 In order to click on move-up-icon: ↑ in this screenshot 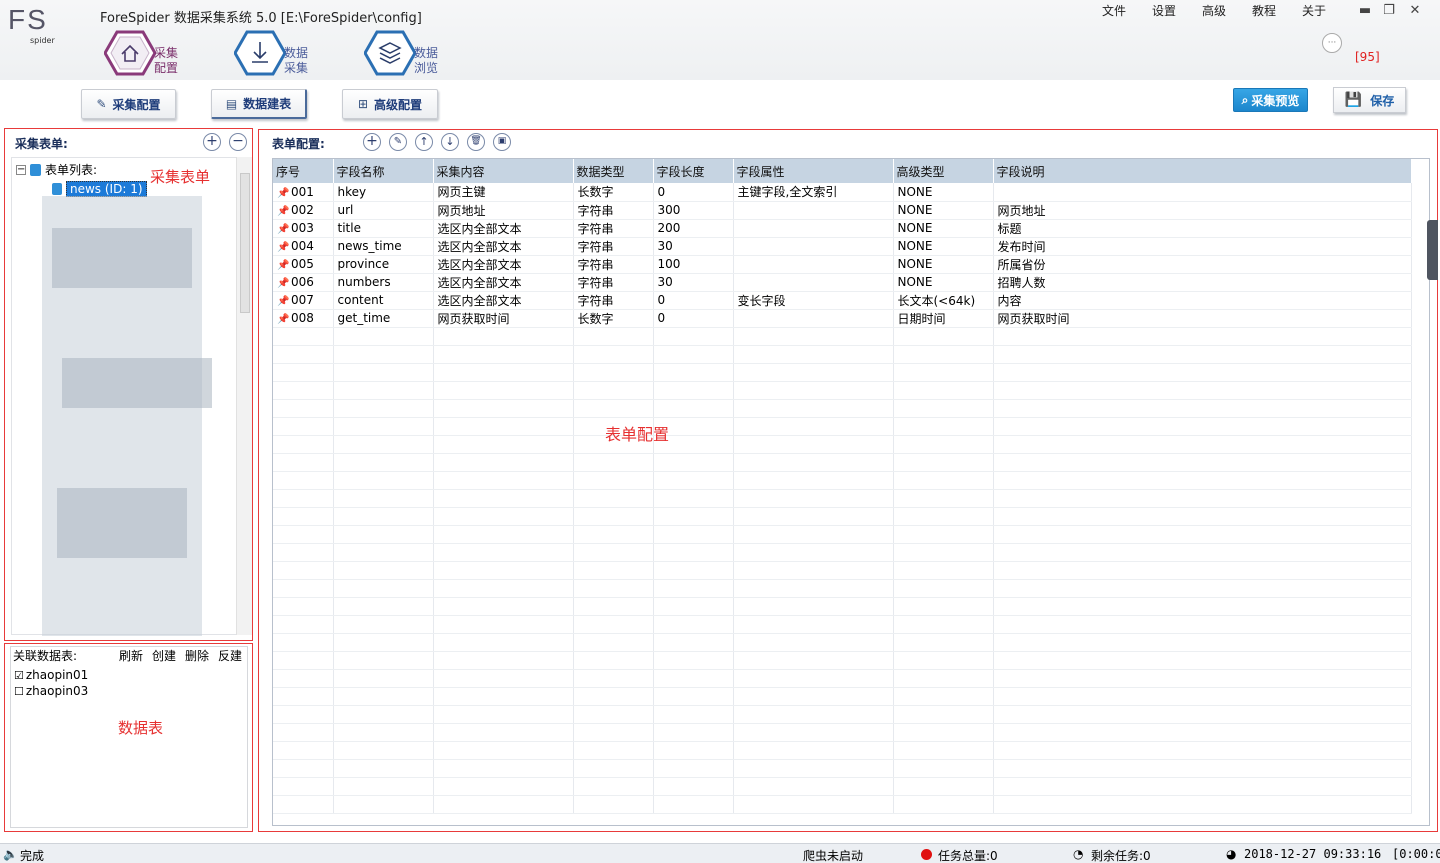, I will do `click(424, 142)`.